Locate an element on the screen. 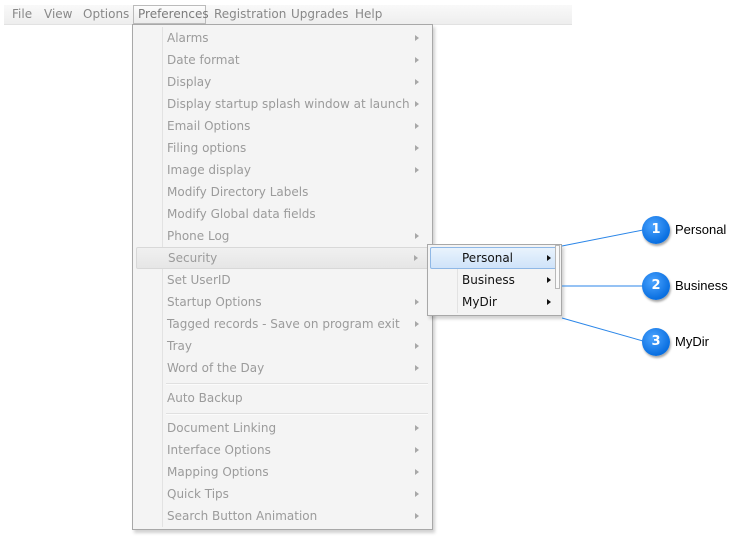 The width and height of the screenshot is (745, 549). callout-label-mydir: MyDir is located at coordinates (692, 341).